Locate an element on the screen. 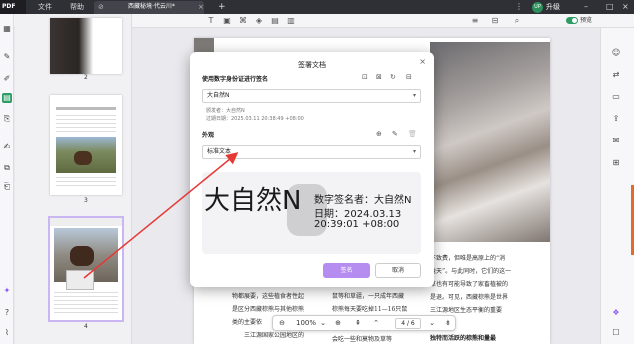  text-tool-icon: T is located at coordinates (211, 21).